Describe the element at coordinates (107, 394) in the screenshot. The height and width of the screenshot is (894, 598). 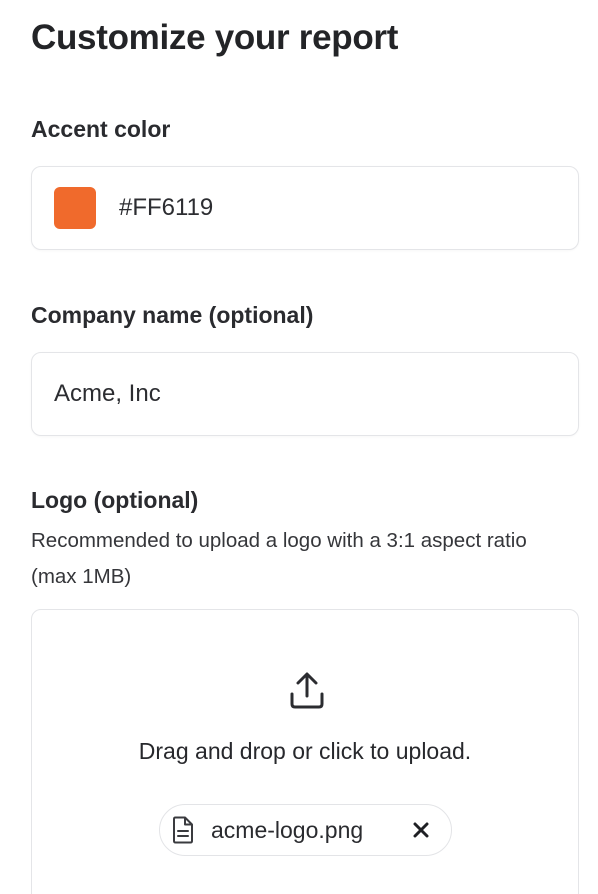
I see `company-name-value: Acme, Inc` at that location.